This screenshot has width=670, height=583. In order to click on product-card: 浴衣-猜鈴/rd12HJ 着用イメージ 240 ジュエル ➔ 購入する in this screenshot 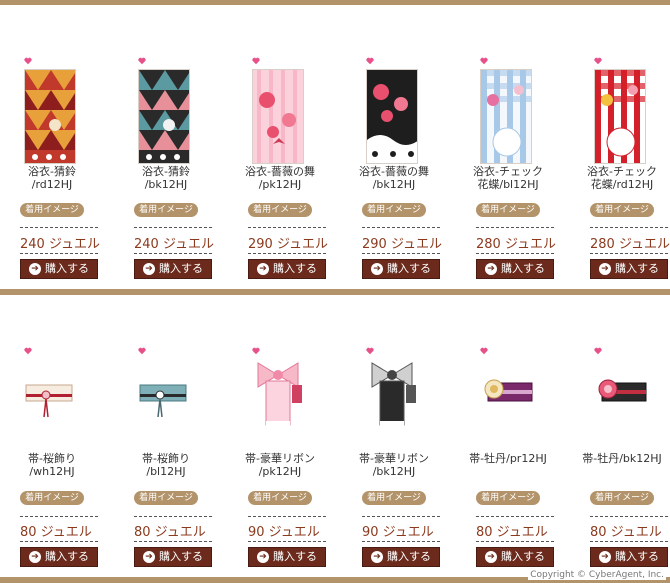, I will do `click(67, 145)`.